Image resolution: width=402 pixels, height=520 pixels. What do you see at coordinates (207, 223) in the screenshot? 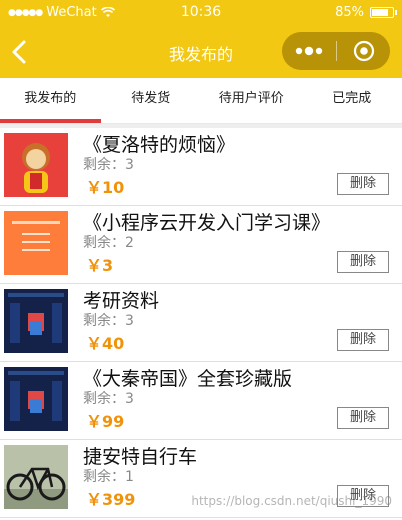
I see `item-title: 《小程序云开发入门学习课》` at bounding box center [207, 223].